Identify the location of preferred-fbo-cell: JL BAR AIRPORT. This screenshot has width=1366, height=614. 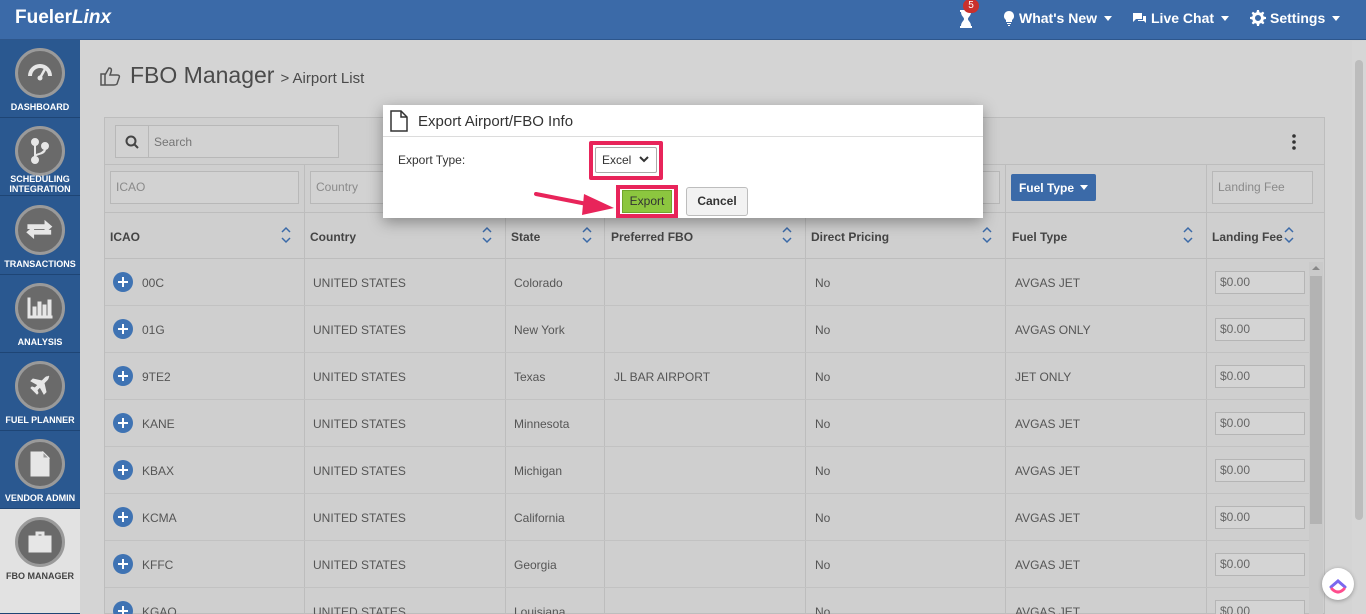
(662, 377).